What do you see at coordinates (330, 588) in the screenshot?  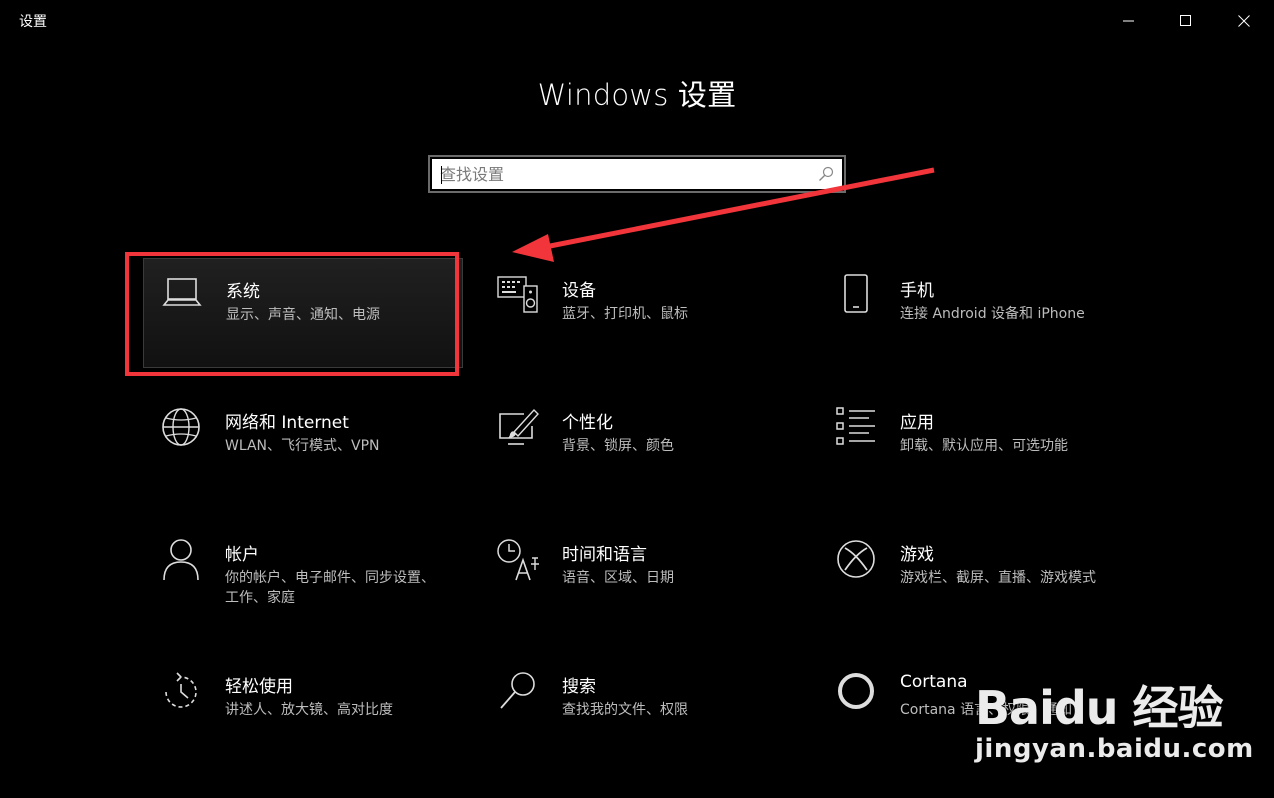 I see `tile-description: 你的帐户、电子邮件、同步设置、工作、家庭` at bounding box center [330, 588].